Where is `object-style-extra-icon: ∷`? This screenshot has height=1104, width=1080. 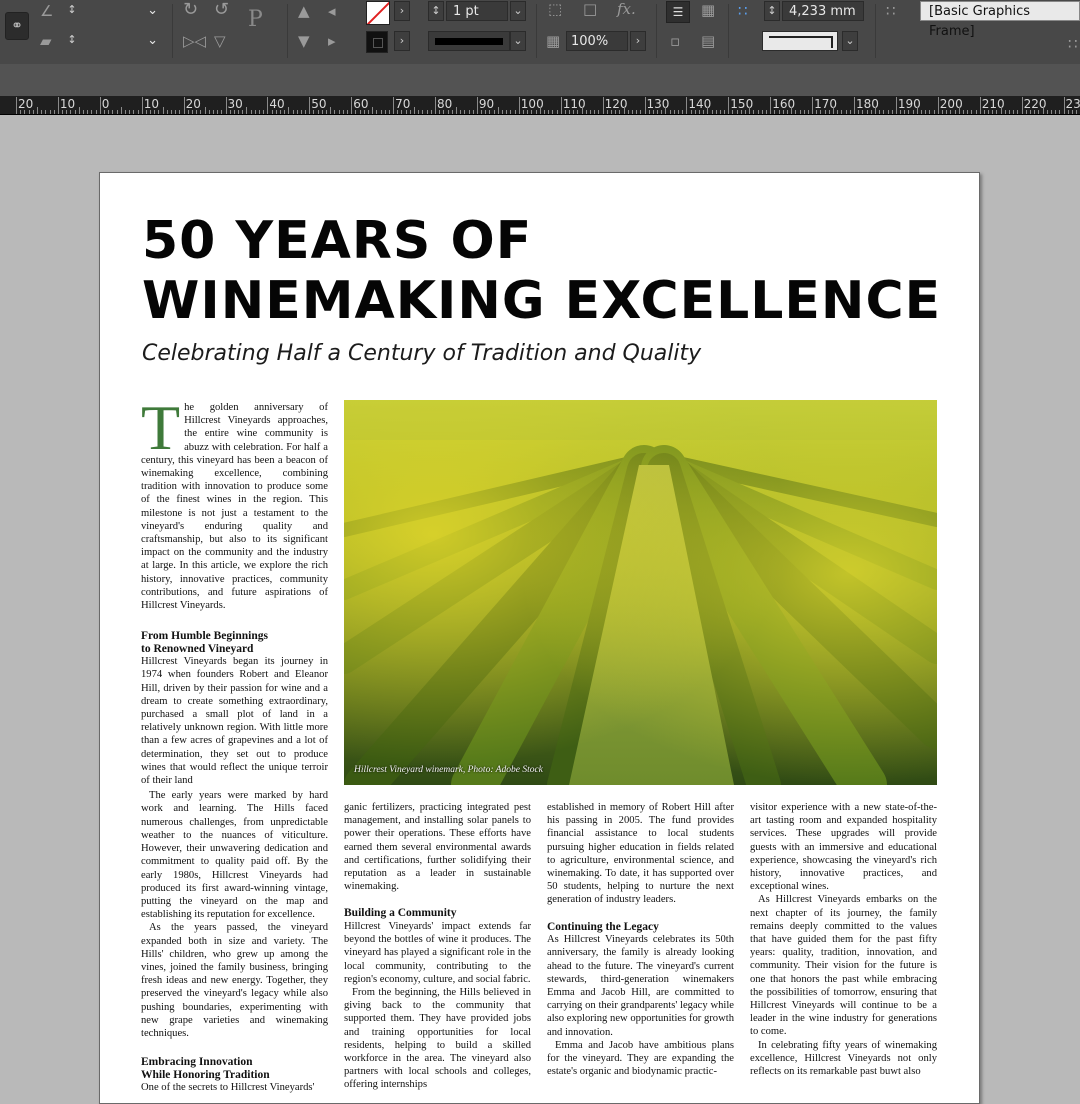 object-style-extra-icon: ∷ is located at coordinates (1073, 44).